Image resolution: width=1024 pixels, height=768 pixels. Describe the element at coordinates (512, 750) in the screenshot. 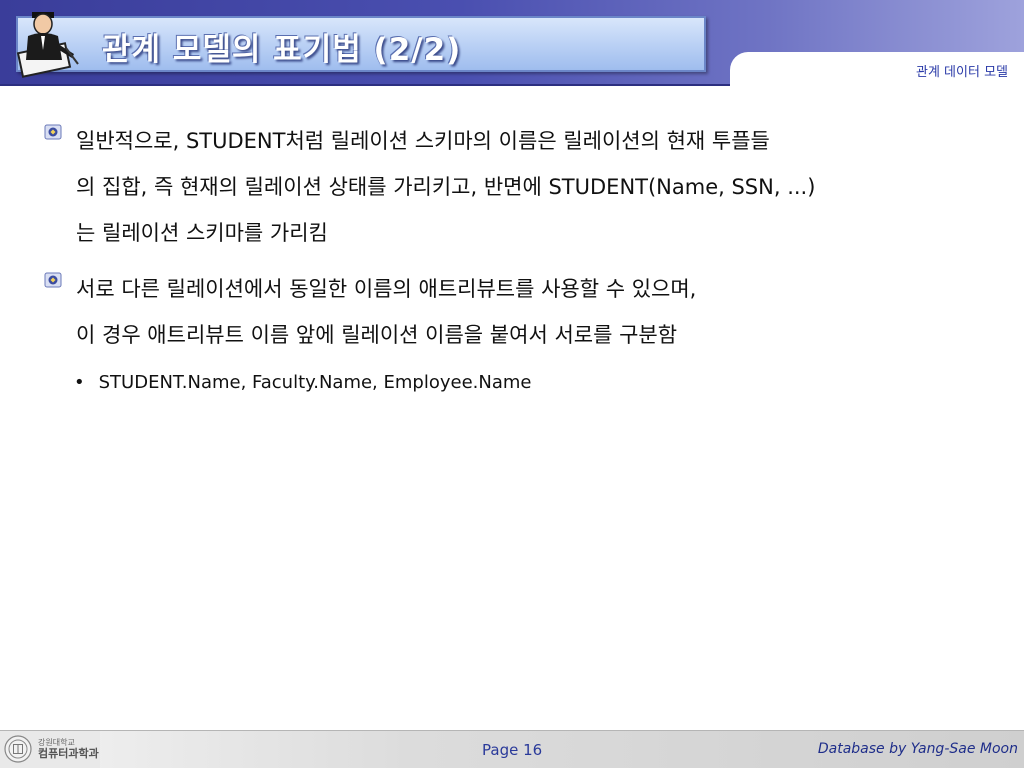

I see `page-number: Page 16` at that location.